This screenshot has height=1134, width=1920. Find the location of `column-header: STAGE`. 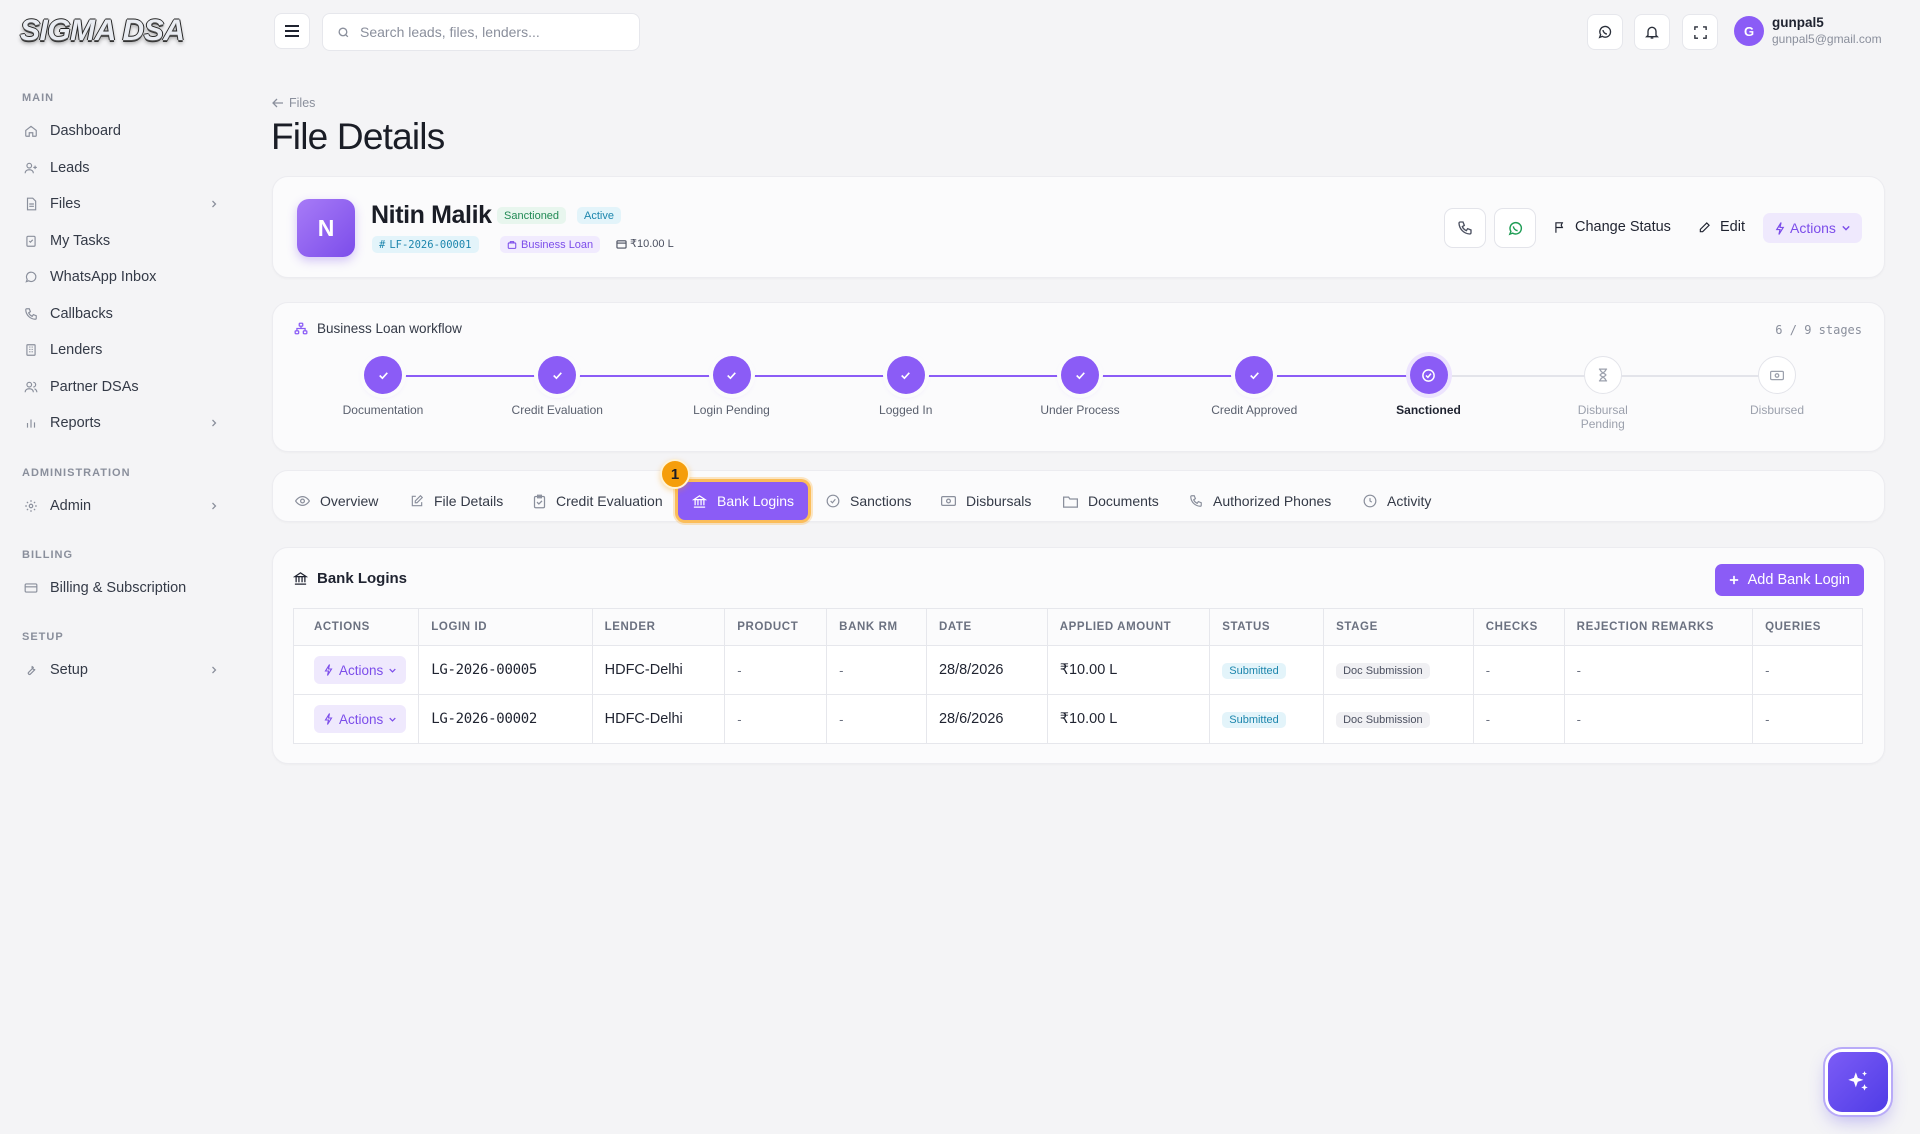

column-header: STAGE is located at coordinates (1398, 627).